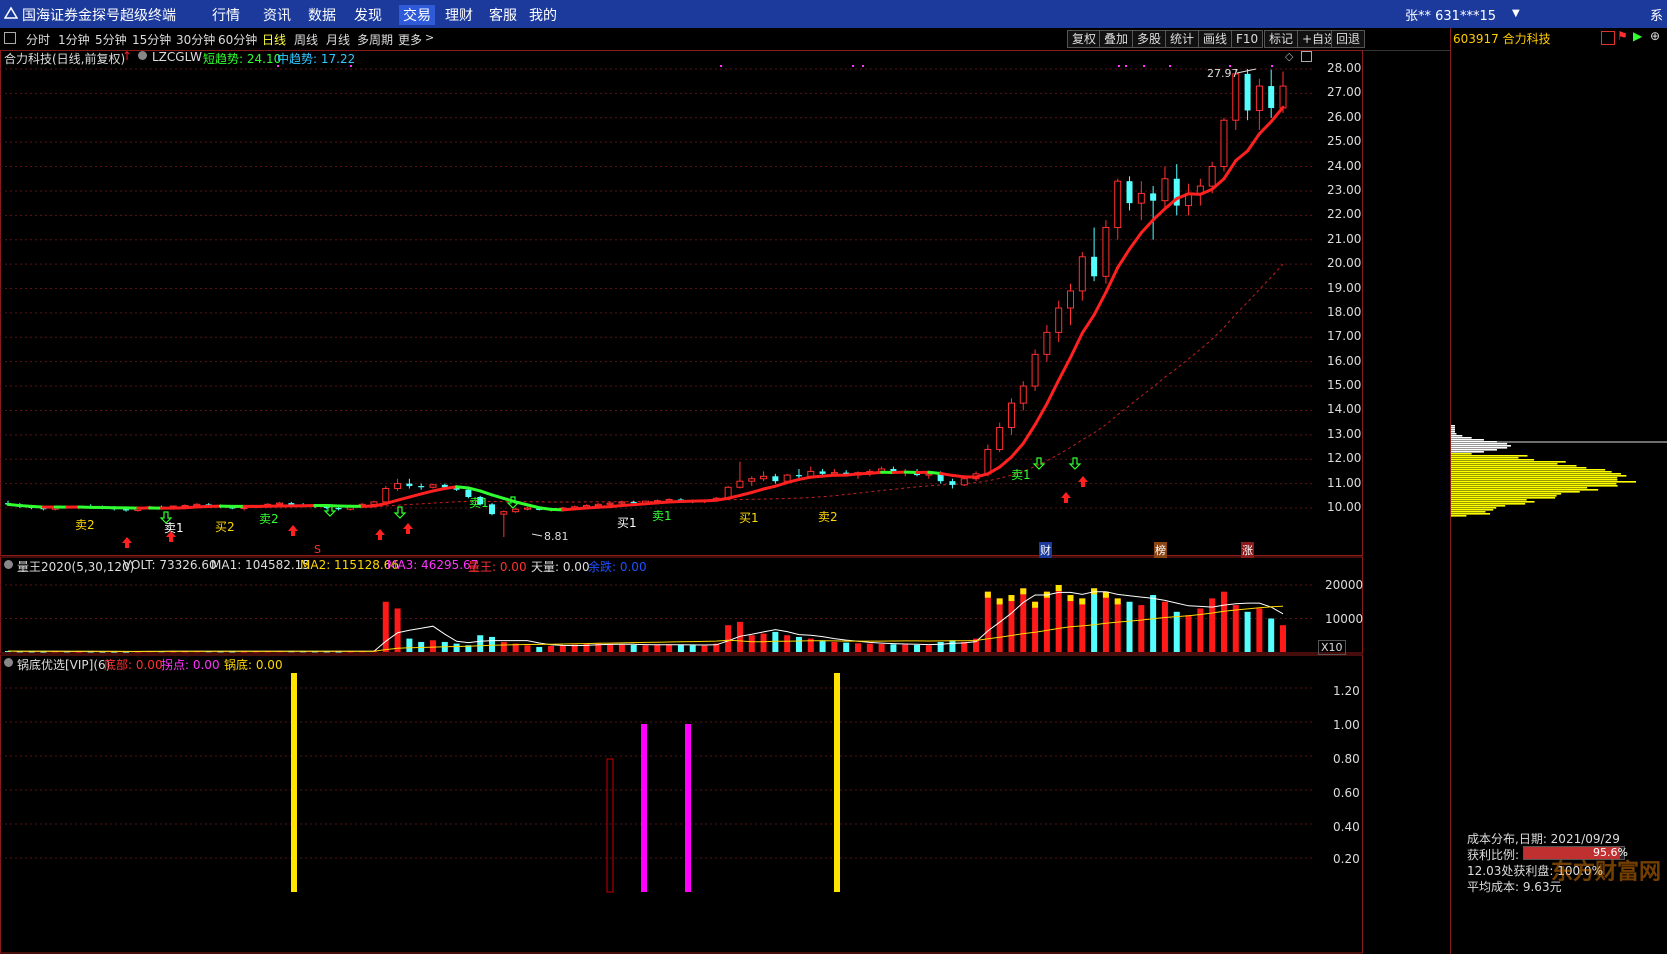 The height and width of the screenshot is (954, 1667). What do you see at coordinates (317, 549) in the screenshot?
I see `marker-s: S` at bounding box center [317, 549].